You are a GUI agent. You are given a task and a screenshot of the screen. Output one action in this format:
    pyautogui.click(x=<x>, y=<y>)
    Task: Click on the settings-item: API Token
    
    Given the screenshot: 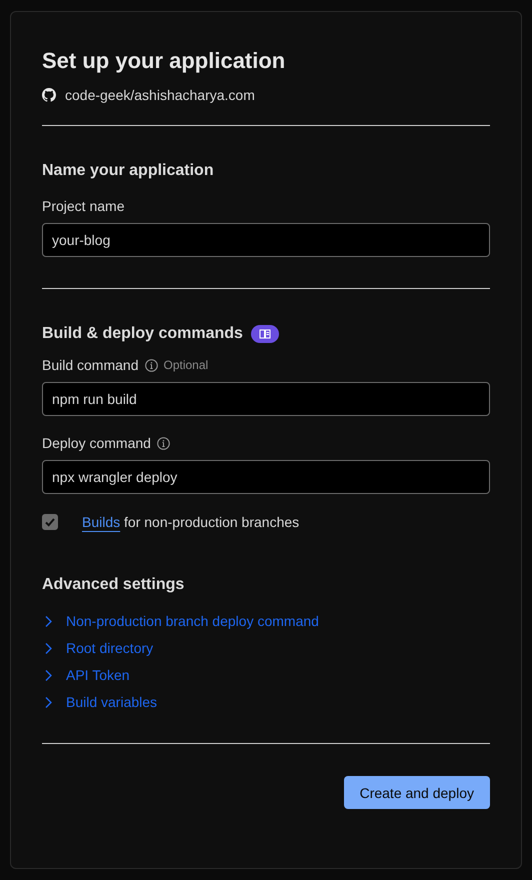 What is the action you would take?
    pyautogui.click(x=266, y=675)
    